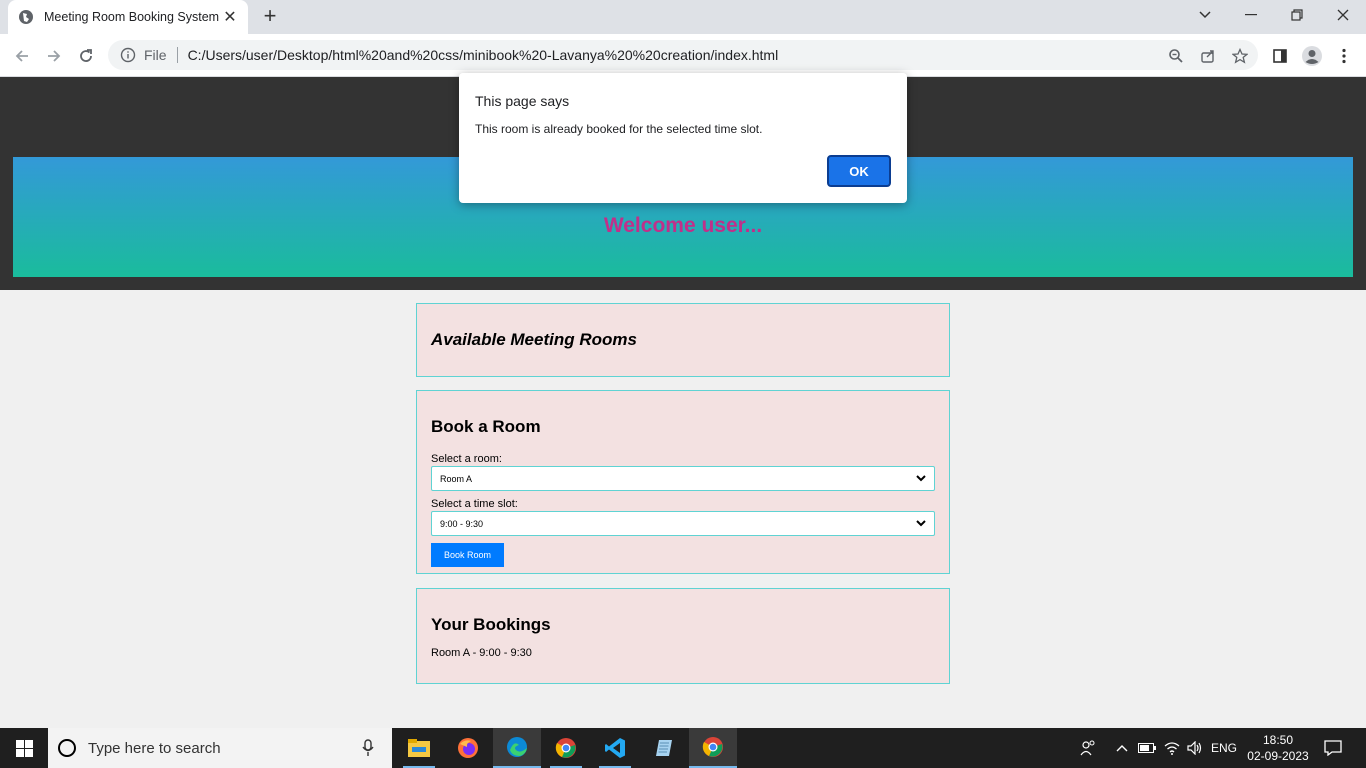 The height and width of the screenshot is (768, 1366). I want to click on start-button, so click(24, 748).